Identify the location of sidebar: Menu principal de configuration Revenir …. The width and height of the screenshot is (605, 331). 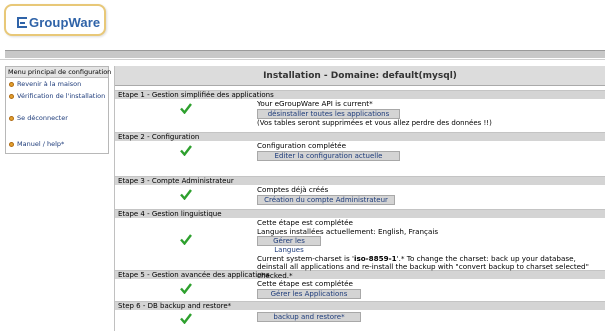
(58, 110).